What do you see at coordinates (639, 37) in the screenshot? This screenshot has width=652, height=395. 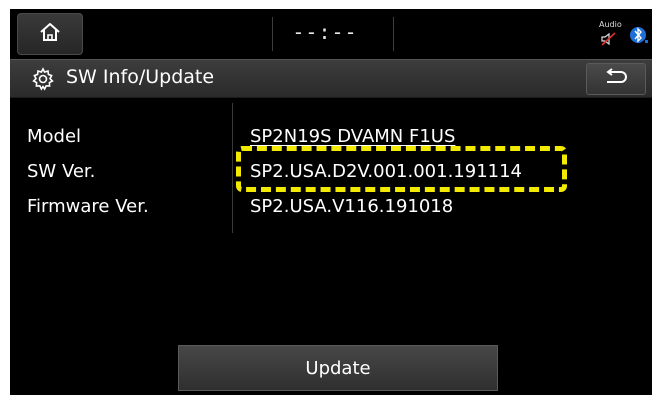 I see `bluetooth-icon` at bounding box center [639, 37].